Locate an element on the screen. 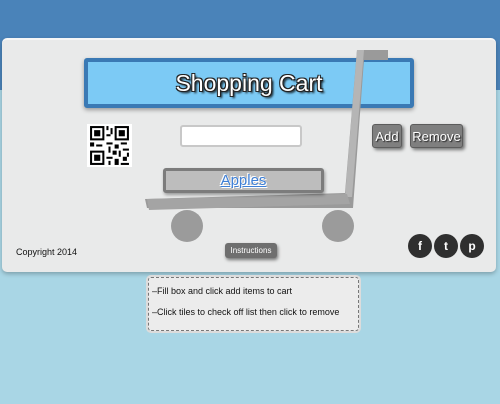  title-banner: Shopping Cart is located at coordinates (249, 83).